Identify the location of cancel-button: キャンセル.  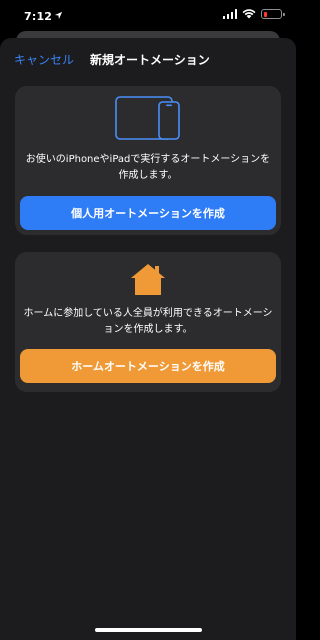
(44, 59).